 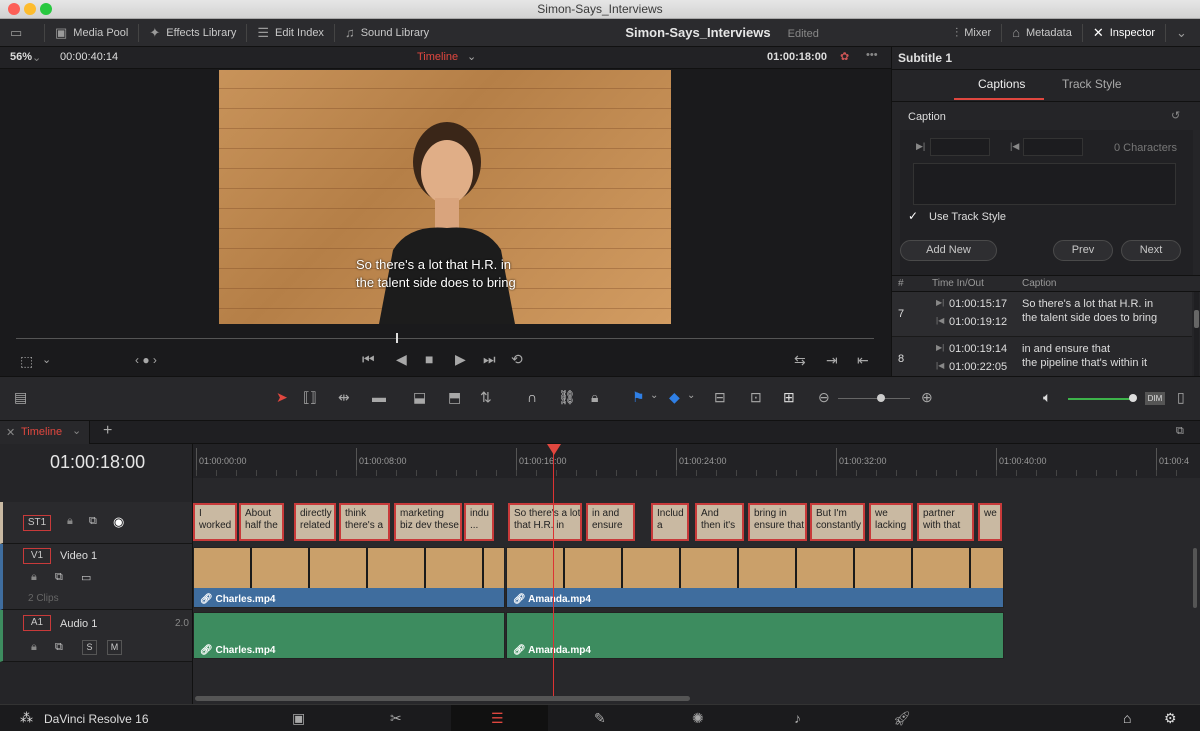 What do you see at coordinates (86, 577) in the screenshot?
I see `video-enable-icon: ▭` at bounding box center [86, 577].